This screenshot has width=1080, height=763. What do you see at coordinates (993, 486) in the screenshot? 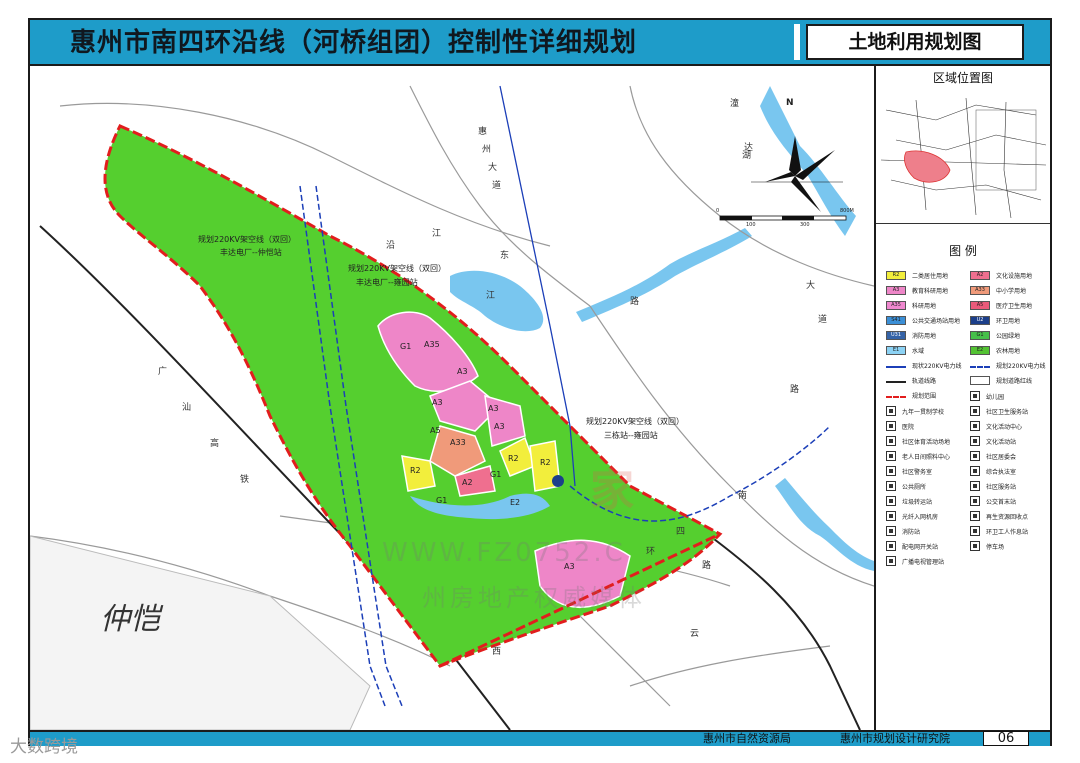
I see `legend-item: 社区服务站` at bounding box center [993, 486].